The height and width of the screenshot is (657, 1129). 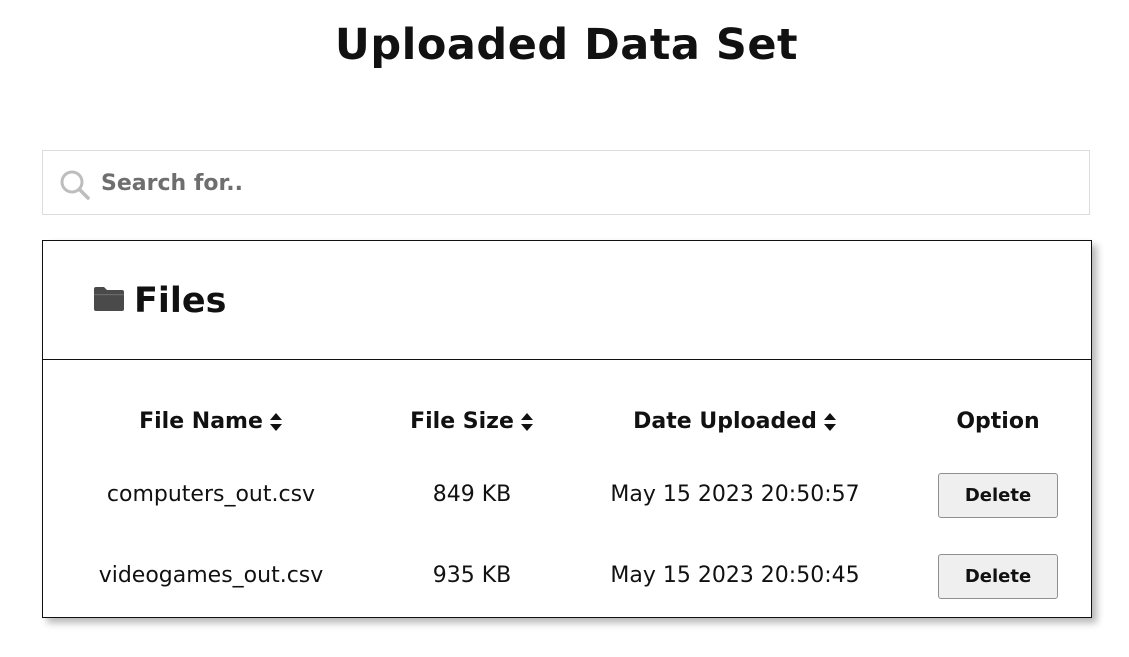 What do you see at coordinates (581, 183) in the screenshot?
I see `search-input` at bounding box center [581, 183].